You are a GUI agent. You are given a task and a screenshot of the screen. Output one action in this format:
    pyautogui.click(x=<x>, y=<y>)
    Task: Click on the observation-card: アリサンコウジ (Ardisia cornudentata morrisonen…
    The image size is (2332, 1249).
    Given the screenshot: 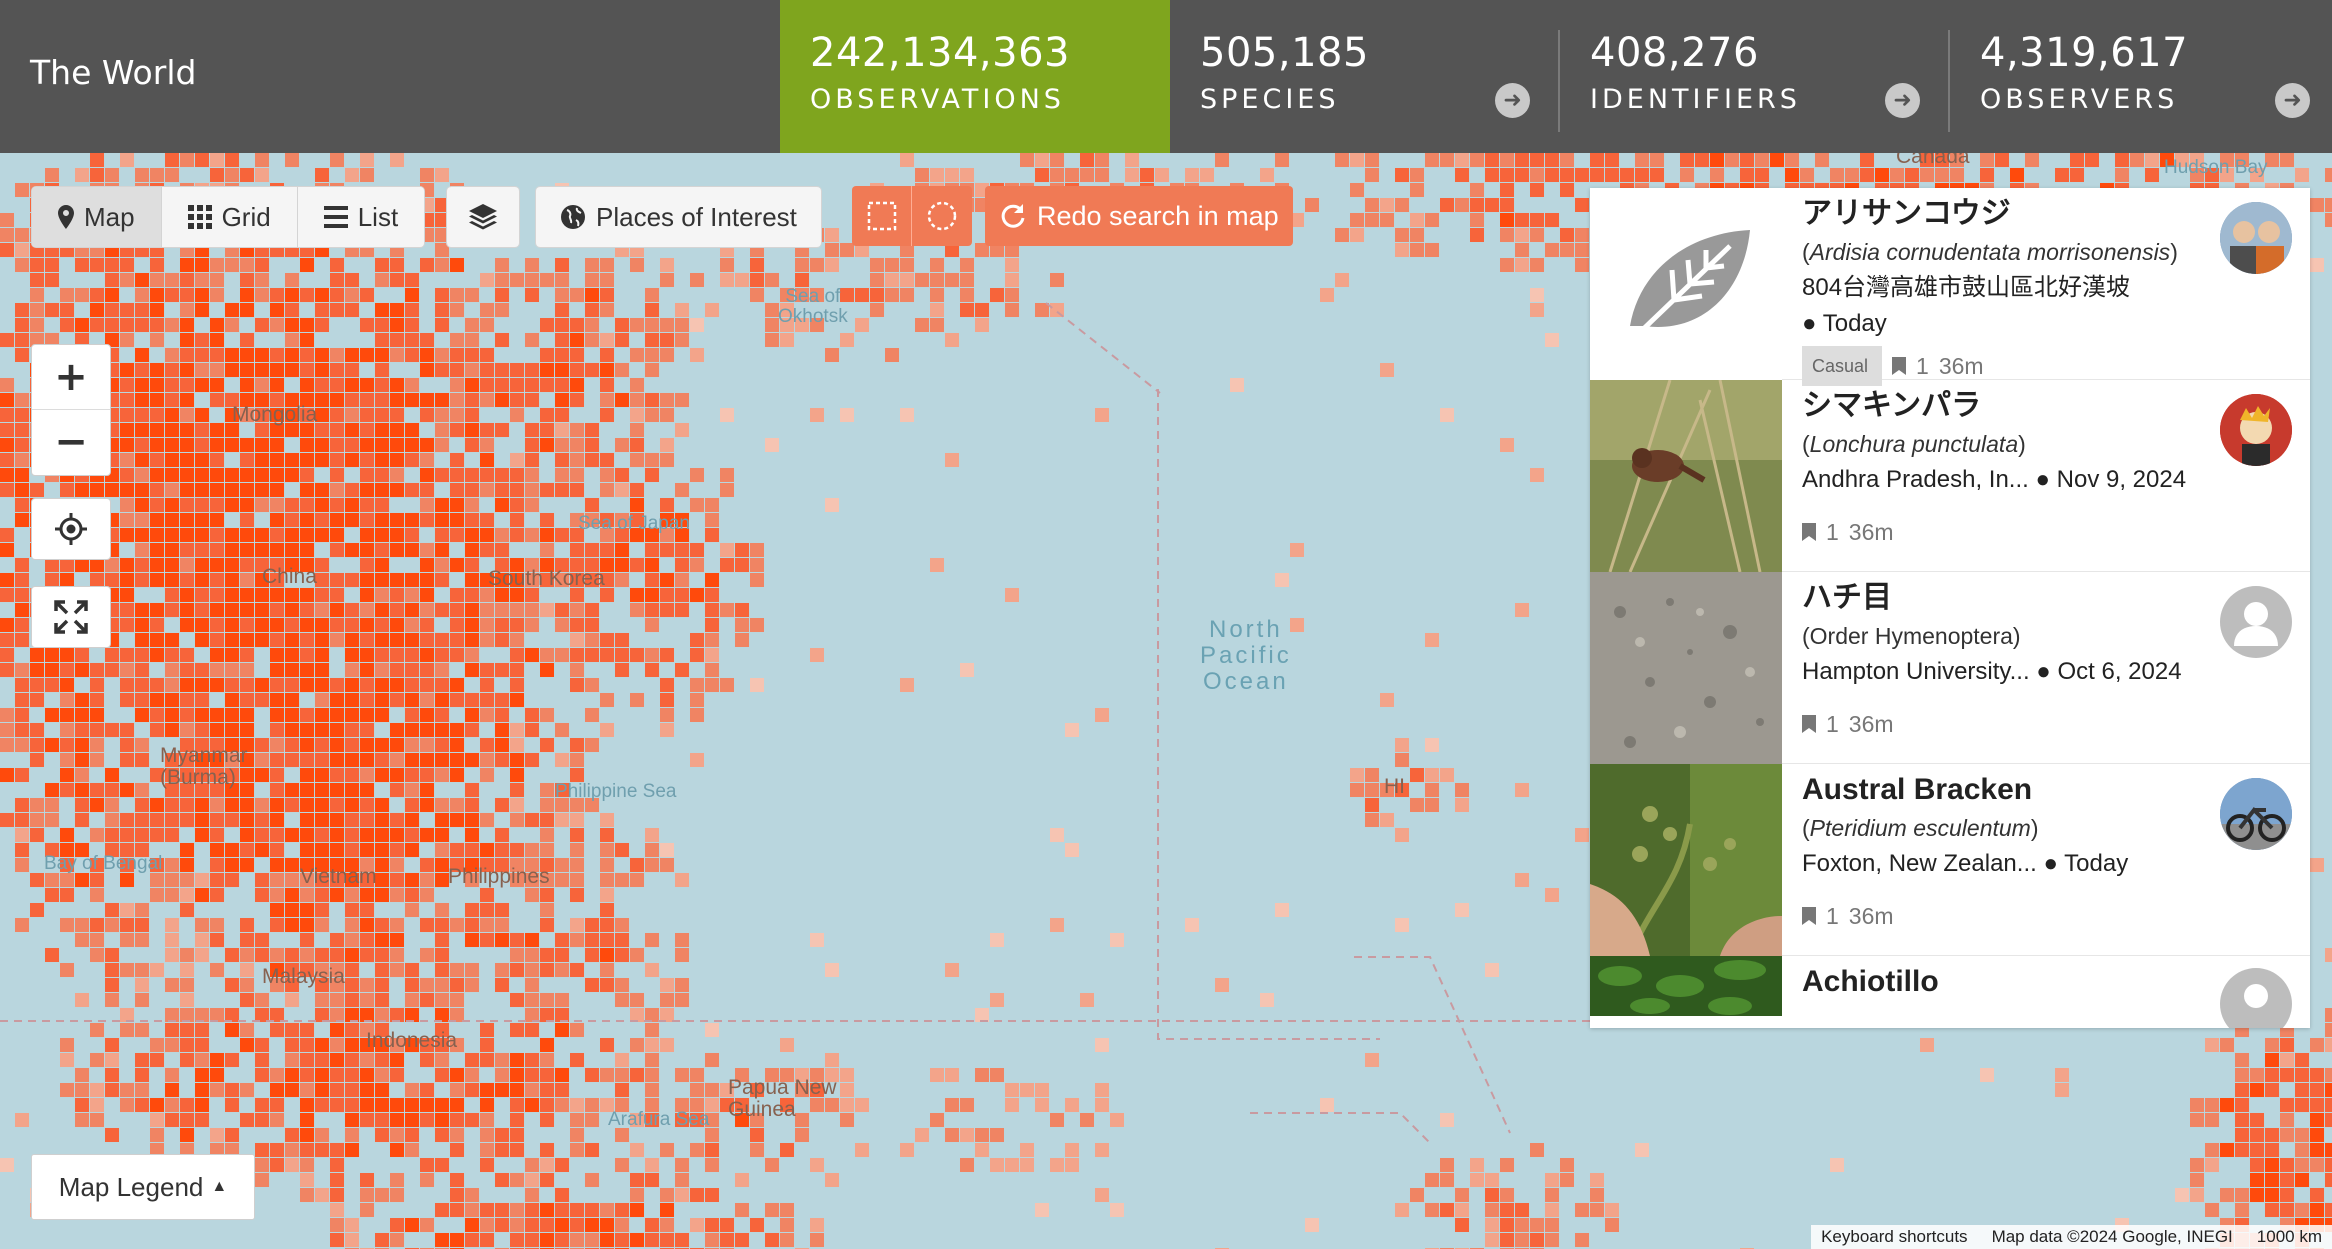 What is the action you would take?
    pyautogui.click(x=1950, y=287)
    